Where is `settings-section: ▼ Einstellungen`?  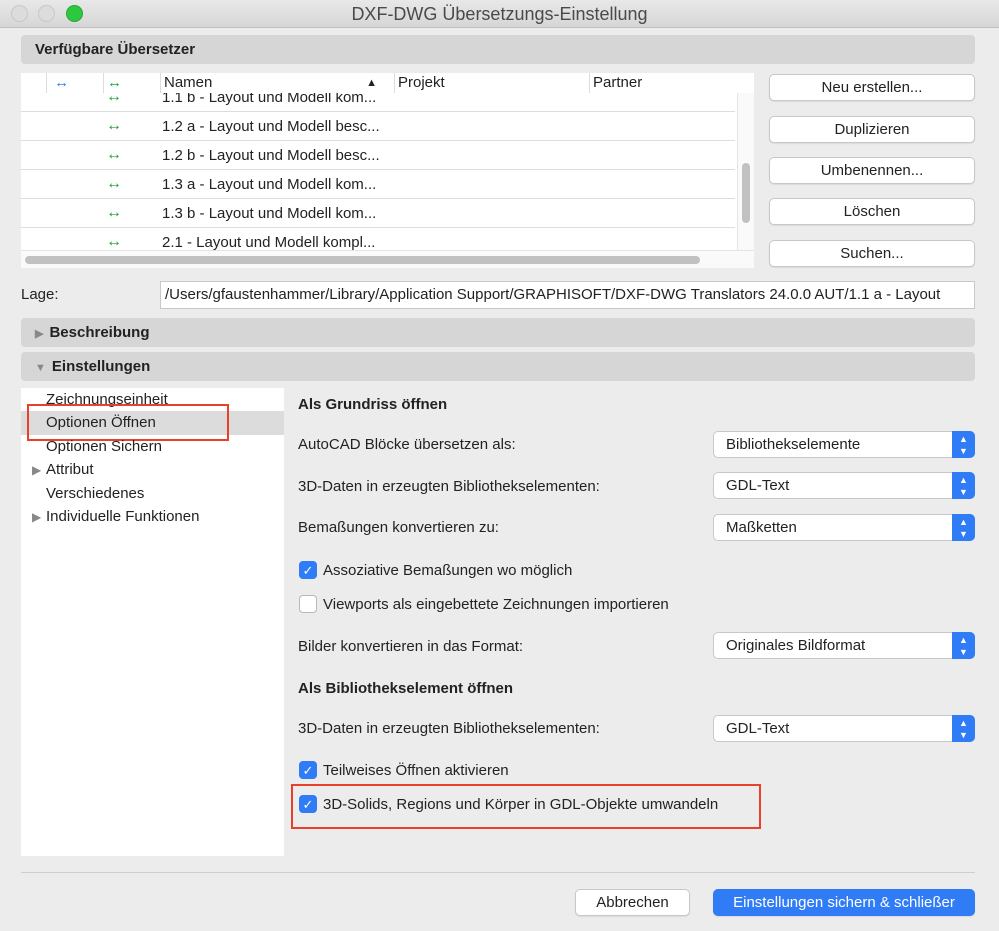
settings-section: ▼ Einstellungen is located at coordinates (498, 366).